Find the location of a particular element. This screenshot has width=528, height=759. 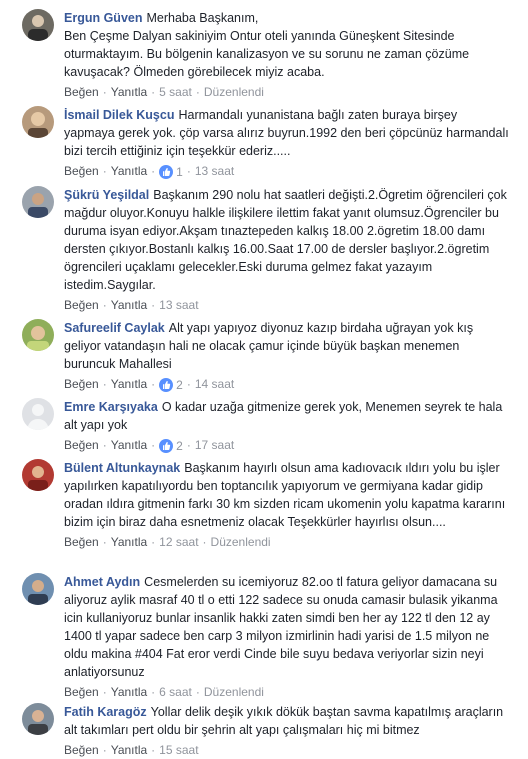

comment-actions: Beğen · Yanıtla · 2 · 17 saat is located at coordinates (287, 445).